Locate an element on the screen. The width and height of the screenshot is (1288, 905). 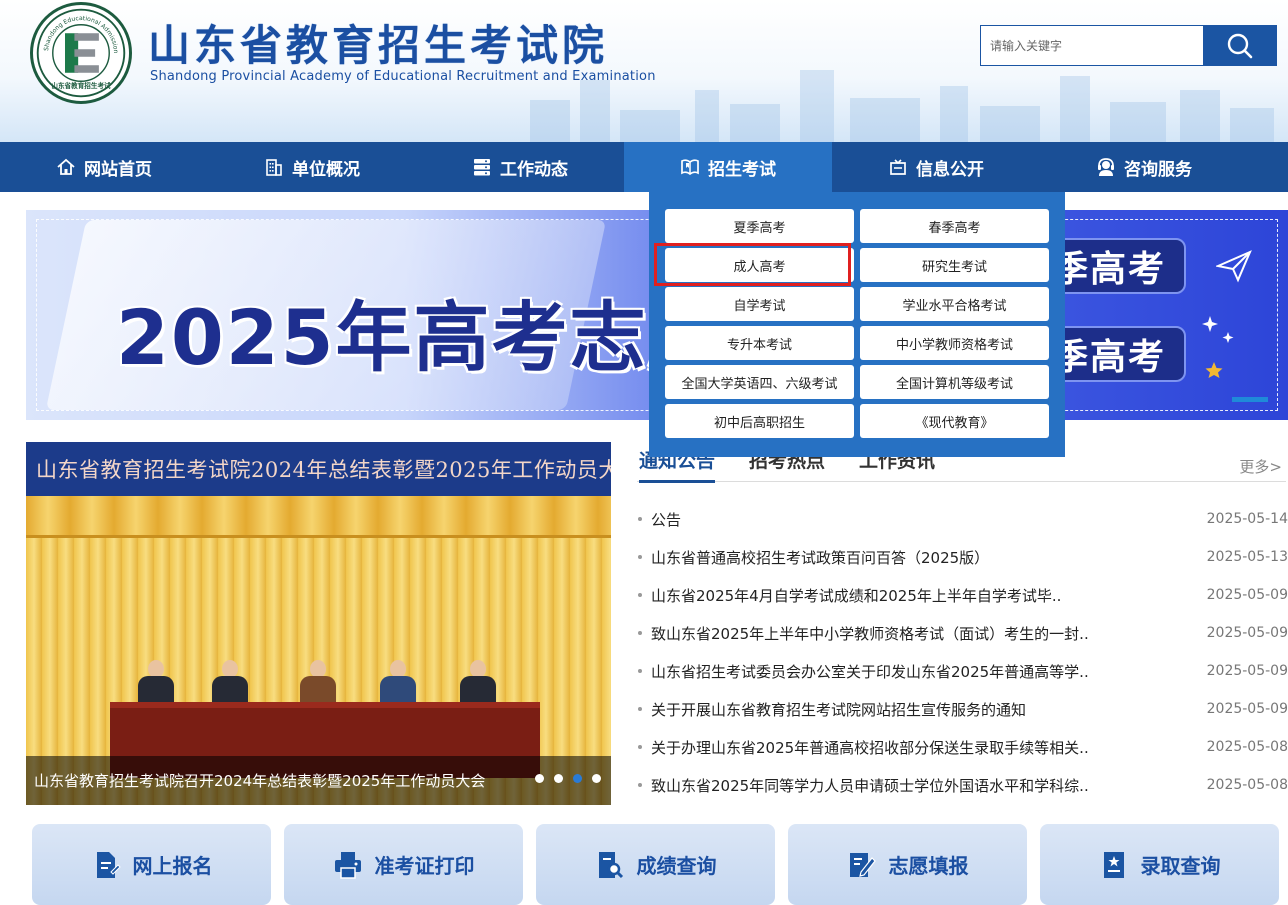
dropdown-item-upgrade-exam: 专升本考试 is located at coordinates (759, 343).